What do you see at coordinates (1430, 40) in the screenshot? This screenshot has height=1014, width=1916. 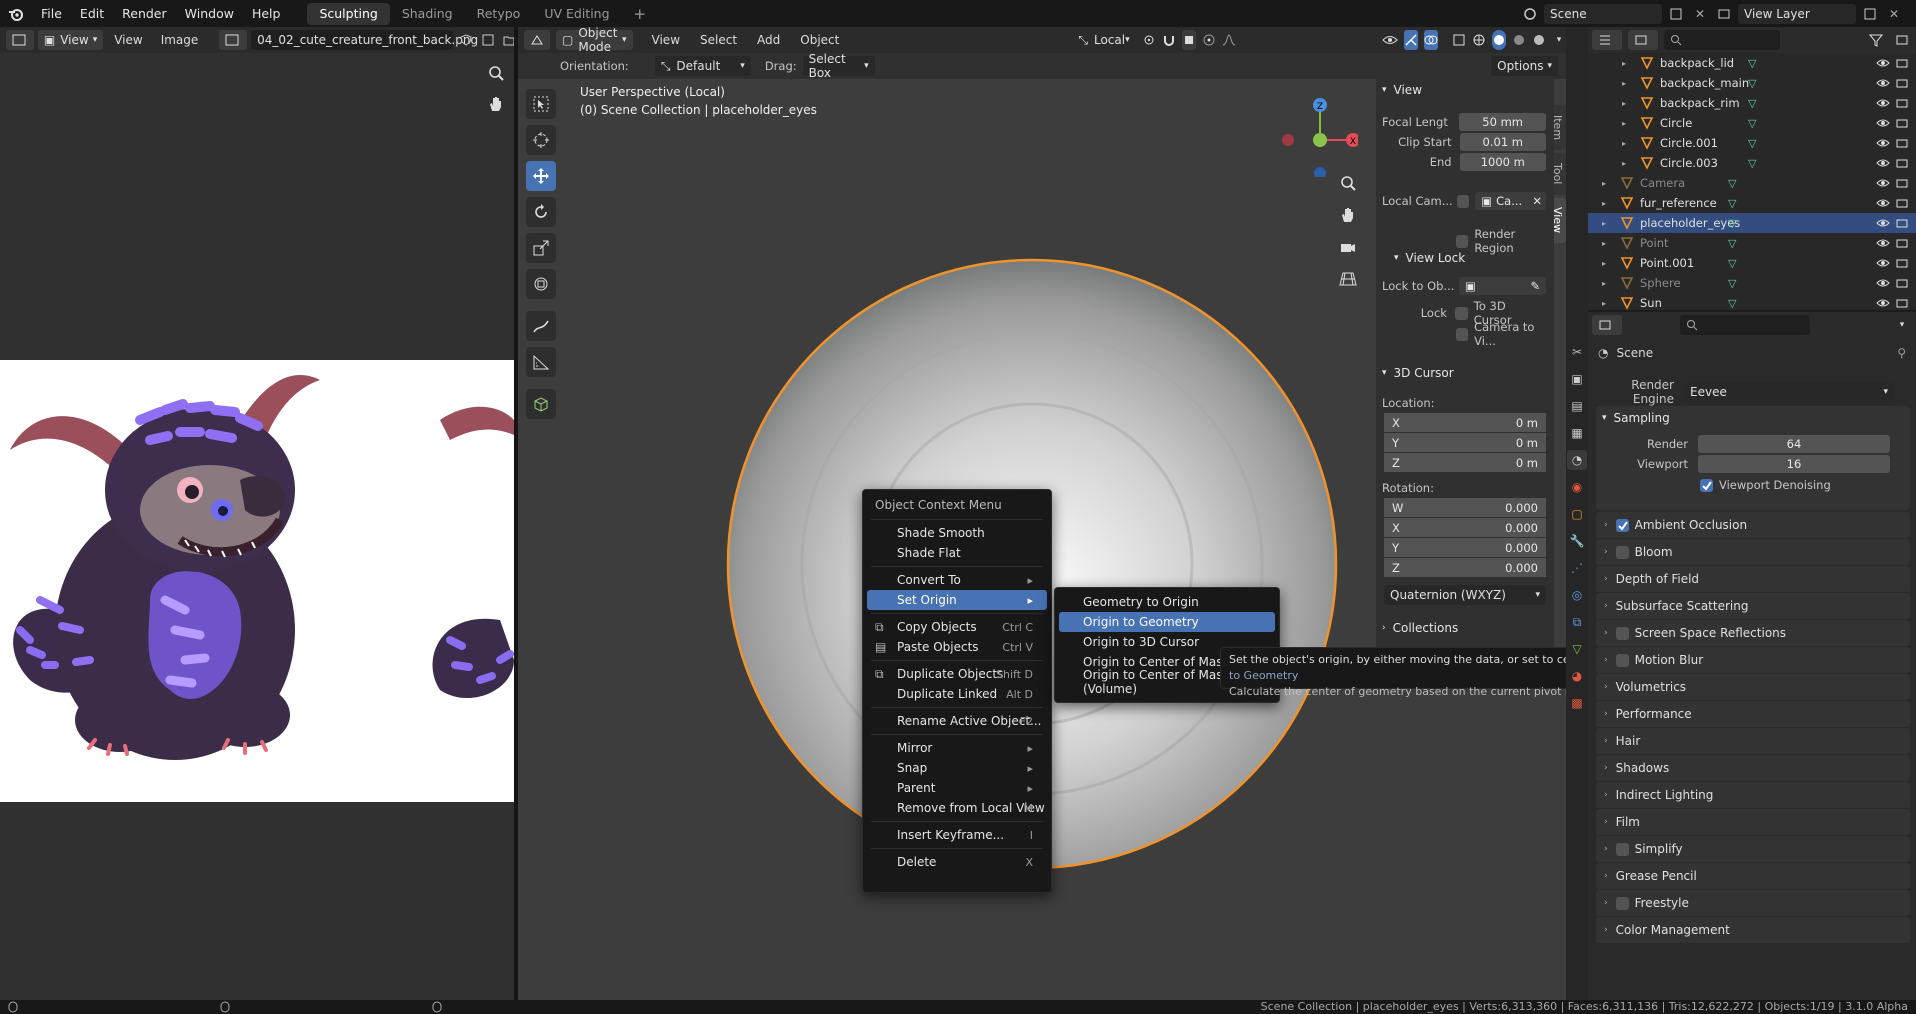 I see `overlays-toggle-icon` at bounding box center [1430, 40].